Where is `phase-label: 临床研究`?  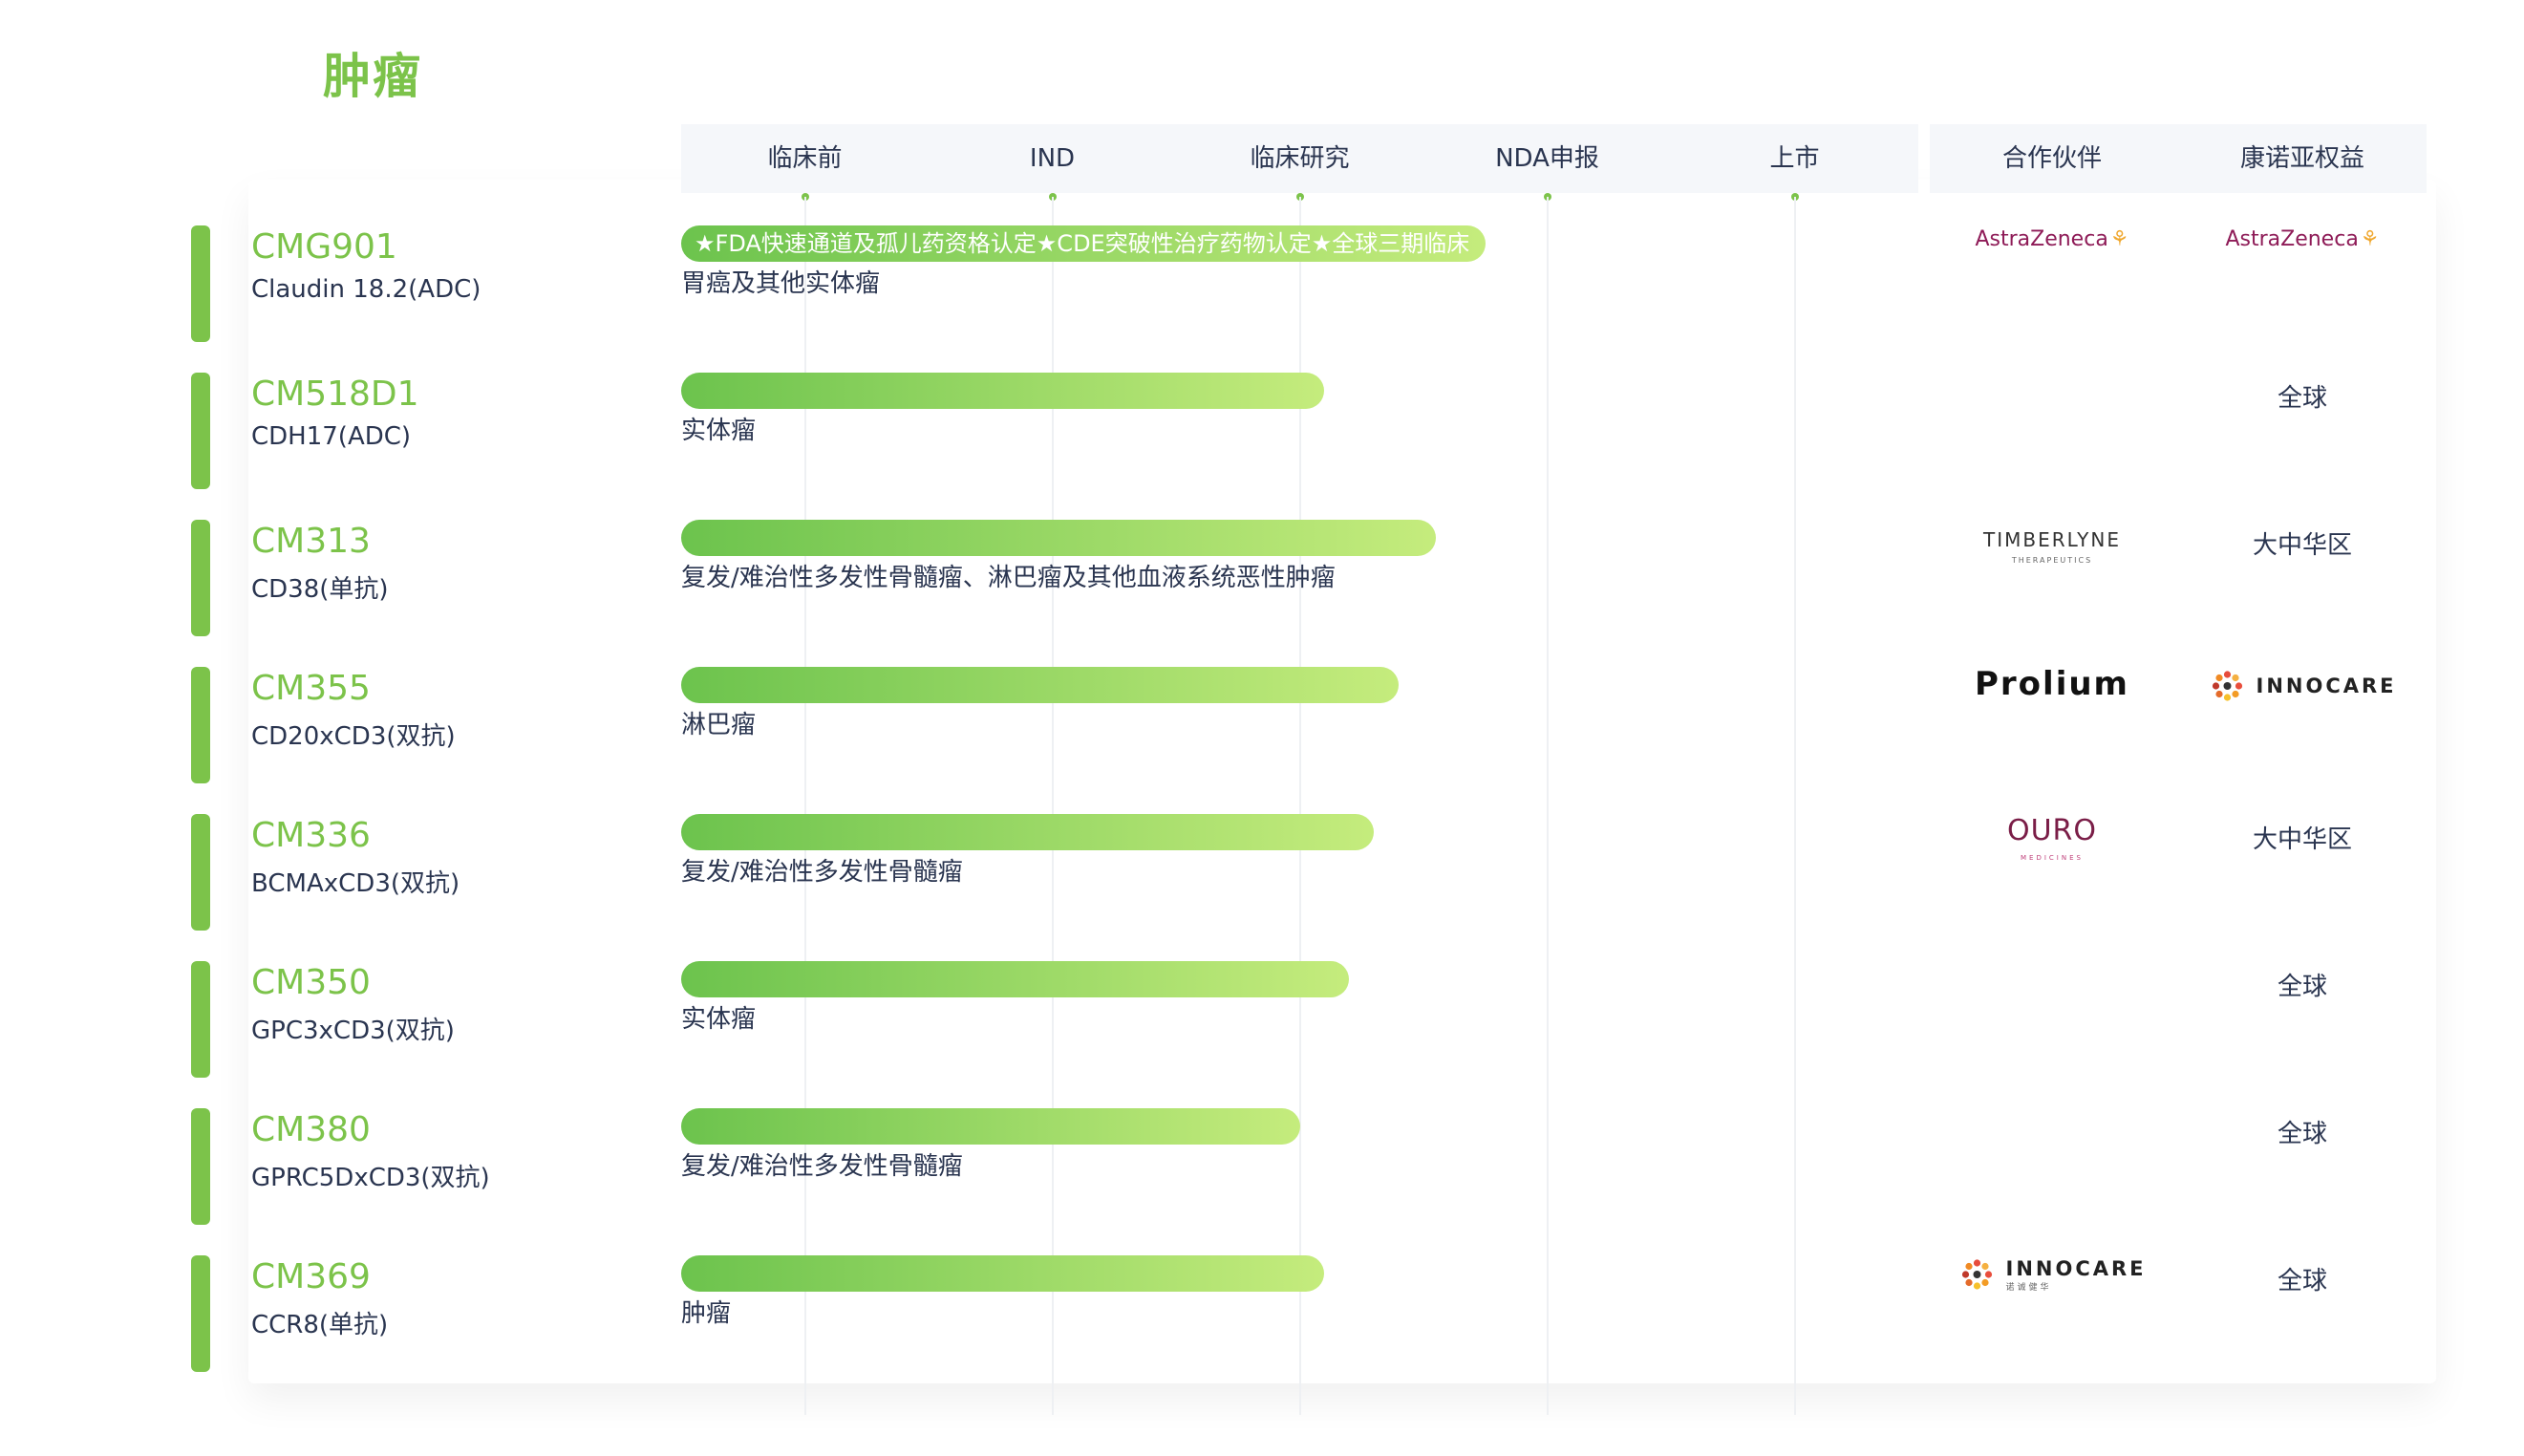
phase-label: 临床研究 is located at coordinates (1300, 158).